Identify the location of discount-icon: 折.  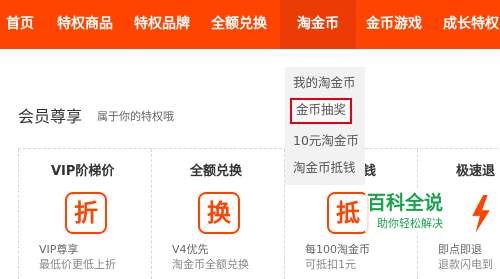
(86, 213).